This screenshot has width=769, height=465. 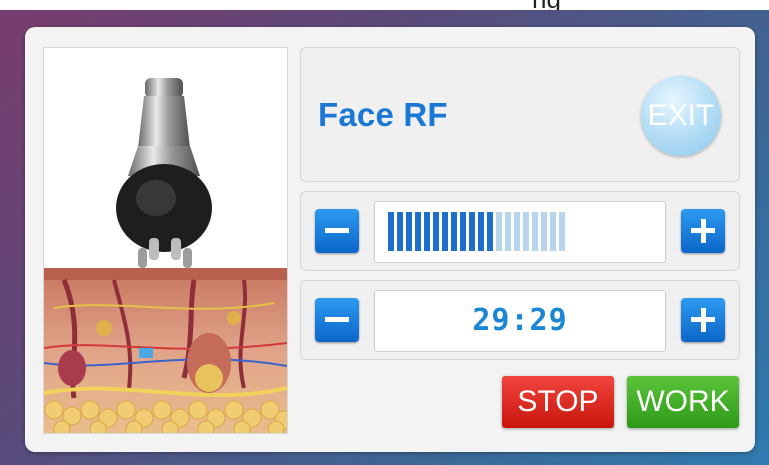 I want to click on intensity-level-bar, so click(x=476, y=231).